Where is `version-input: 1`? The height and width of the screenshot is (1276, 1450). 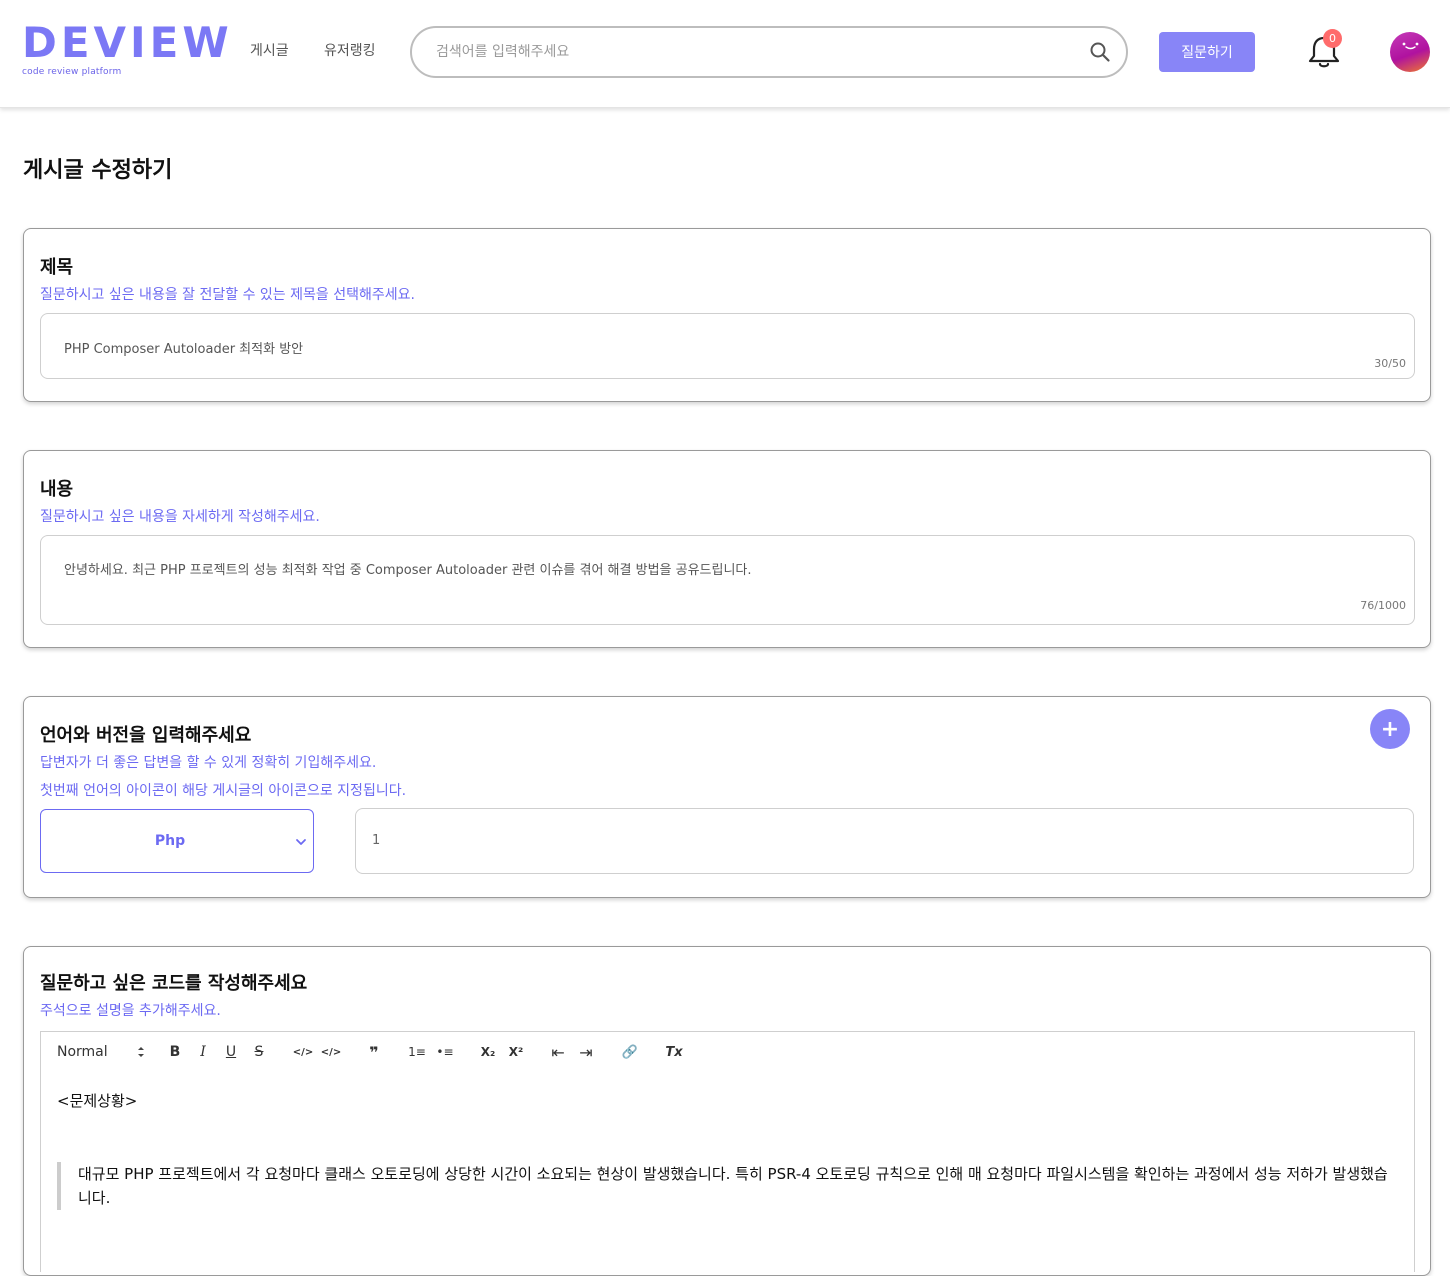 version-input: 1 is located at coordinates (884, 841).